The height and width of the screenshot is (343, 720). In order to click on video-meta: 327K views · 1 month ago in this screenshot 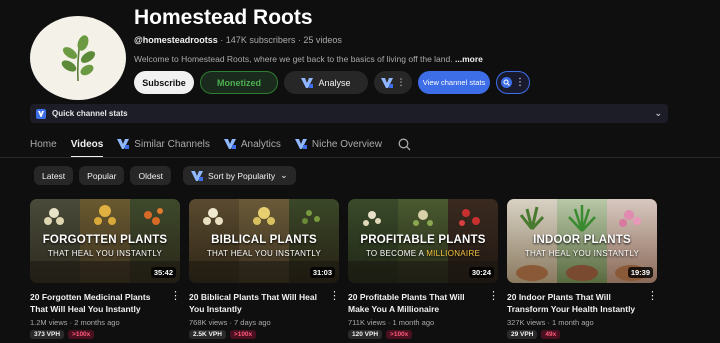, I will do `click(550, 322)`.